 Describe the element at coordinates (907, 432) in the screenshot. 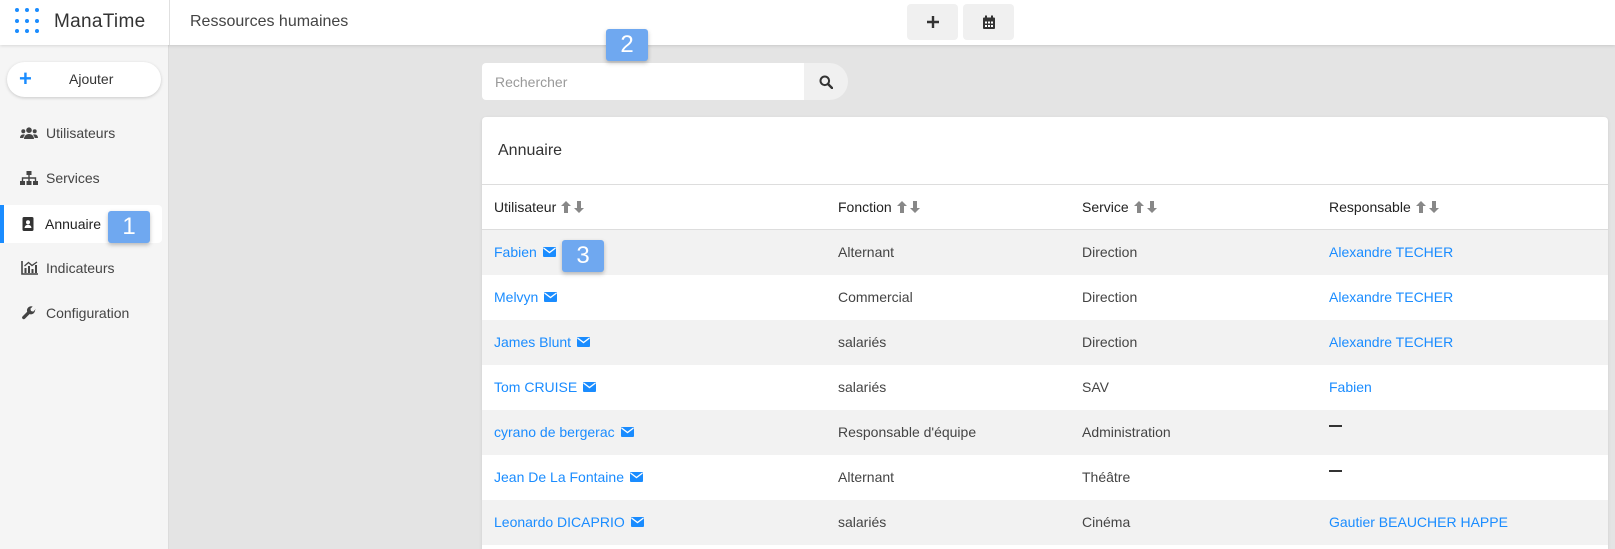

I see `function-cell: Responsable d'équipe` at that location.